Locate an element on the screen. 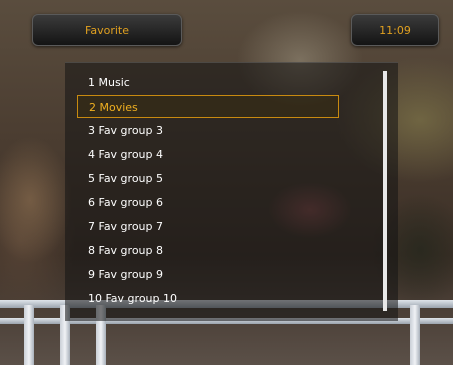  list-item: 5 Fav group 5 is located at coordinates (208, 178).